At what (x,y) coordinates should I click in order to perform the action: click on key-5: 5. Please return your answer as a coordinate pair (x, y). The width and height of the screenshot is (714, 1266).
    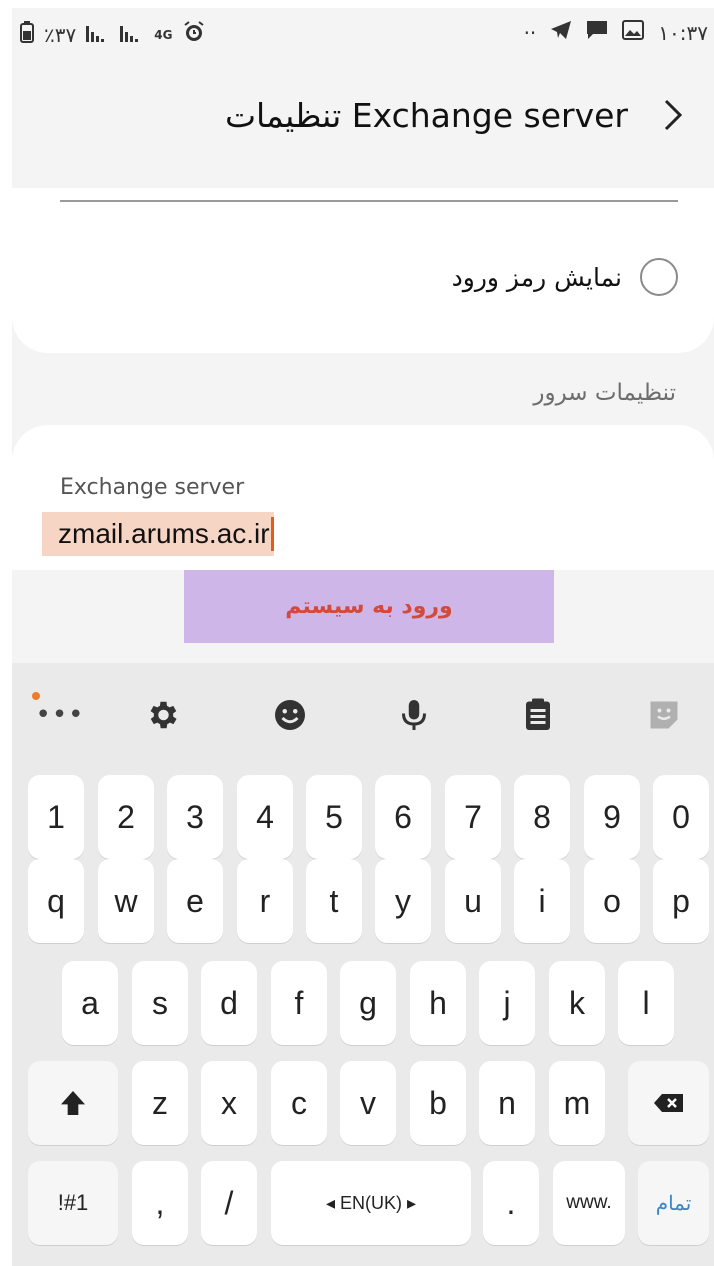
    Looking at the image, I should click on (334, 817).